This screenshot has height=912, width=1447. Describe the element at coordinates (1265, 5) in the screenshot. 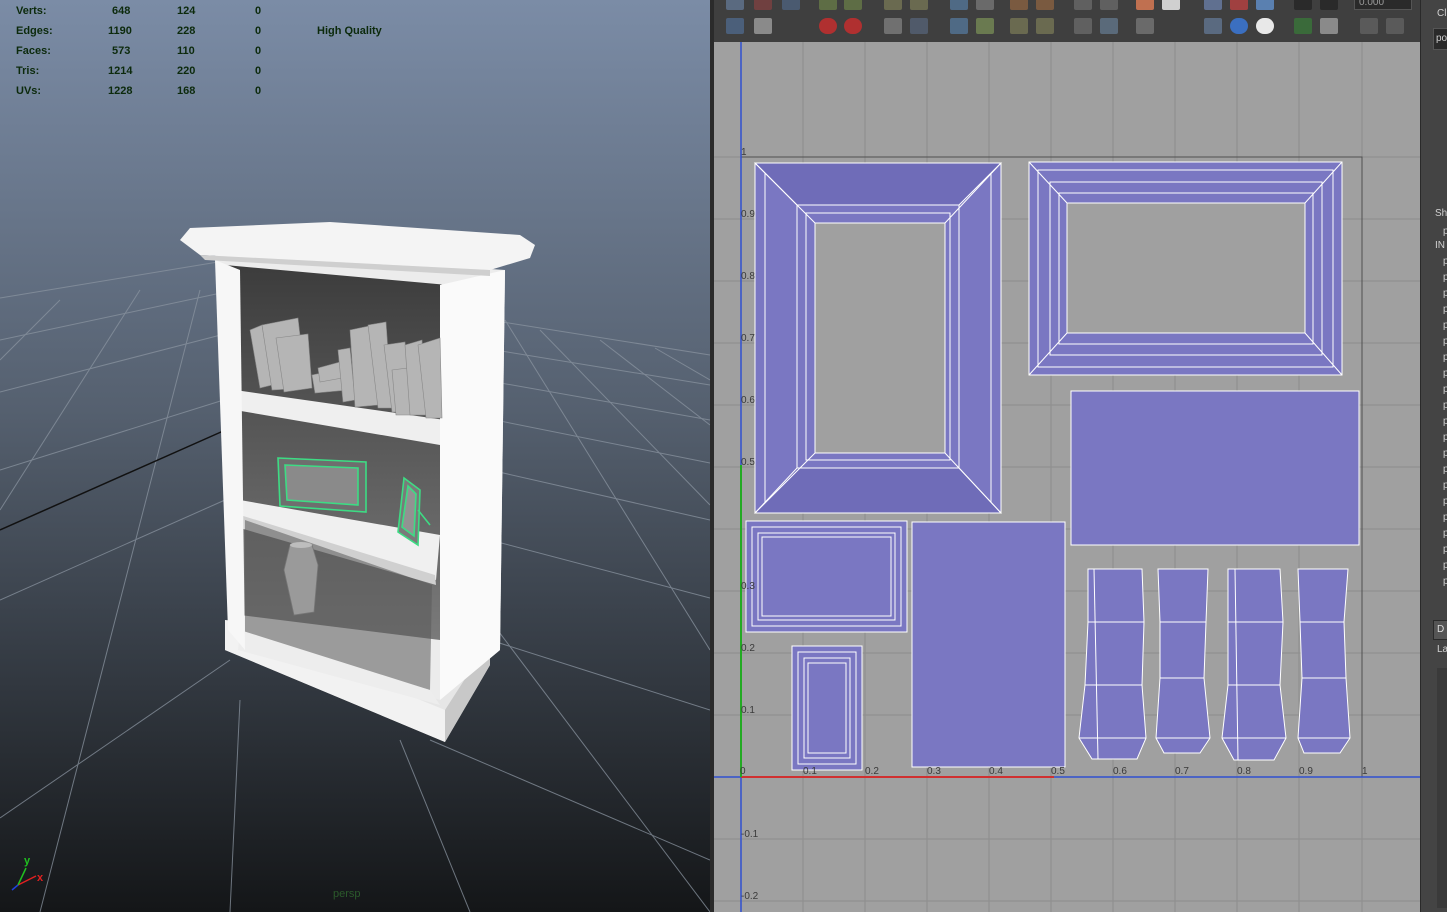

I see `uv-shade-icon` at that location.